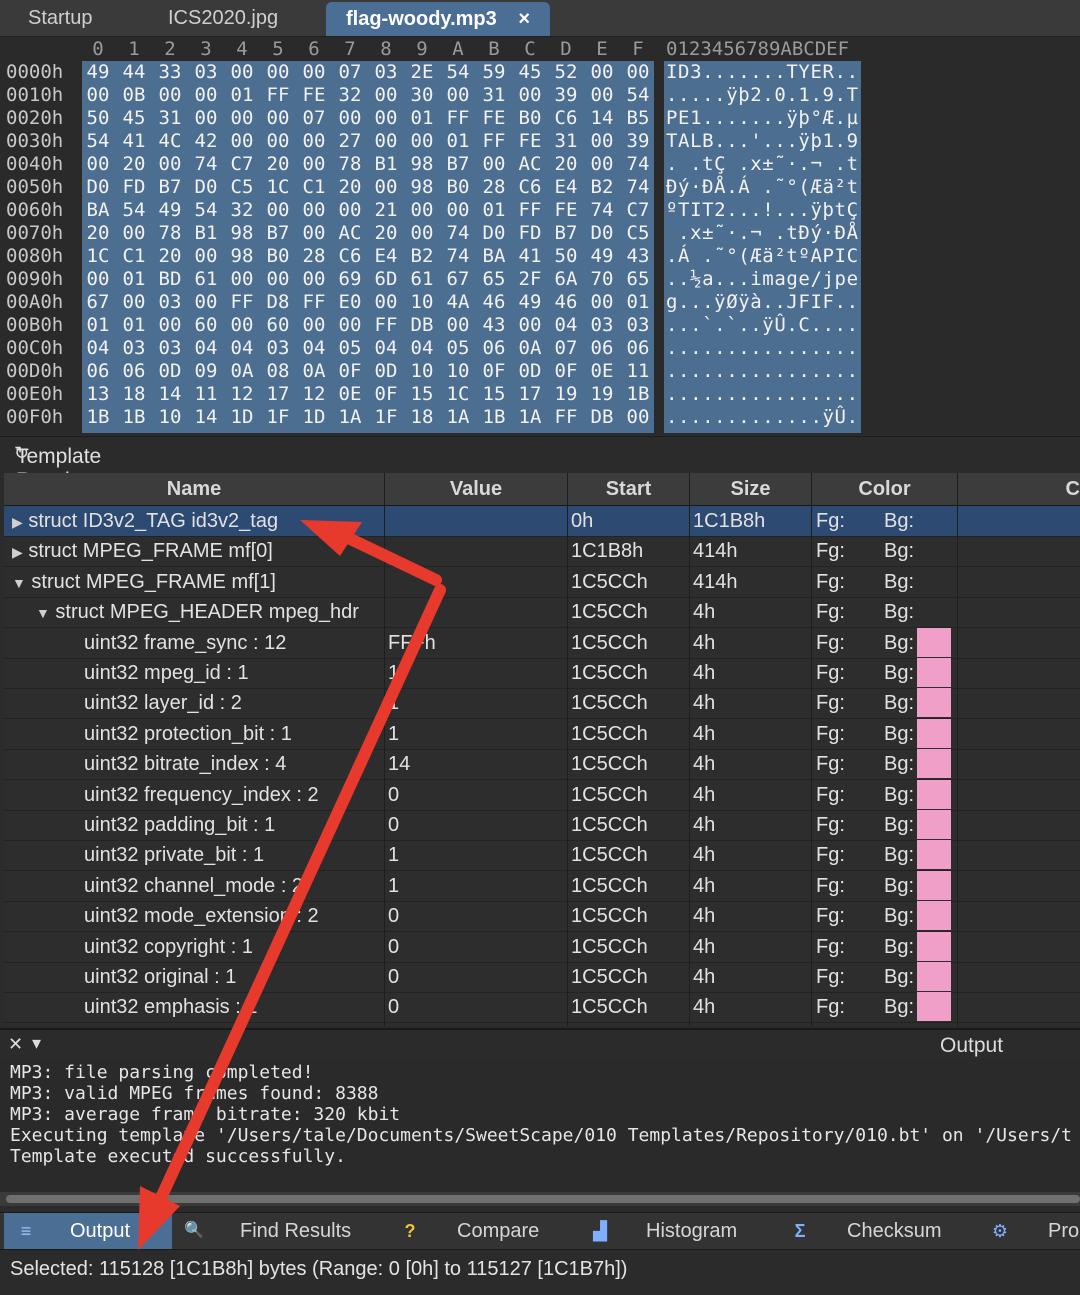 The width and height of the screenshot is (1080, 1295). What do you see at coordinates (542, 917) in the screenshot?
I see `table-row: uint32 mode_extension : 2 0 1C5CCh 4h Fg: Bg:` at bounding box center [542, 917].